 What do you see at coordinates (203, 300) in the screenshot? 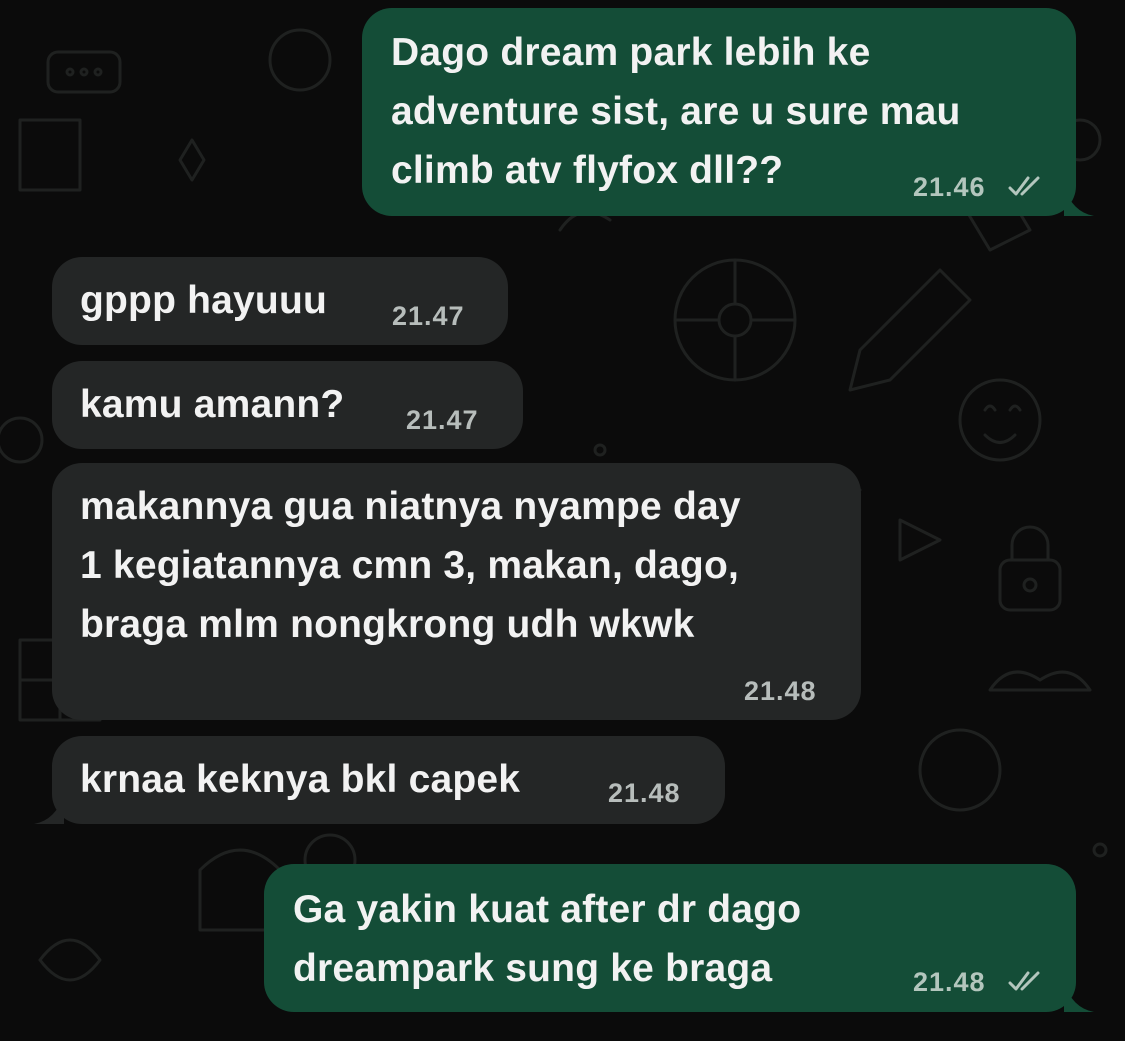
I see `message-text: gppp hayuuu` at bounding box center [203, 300].